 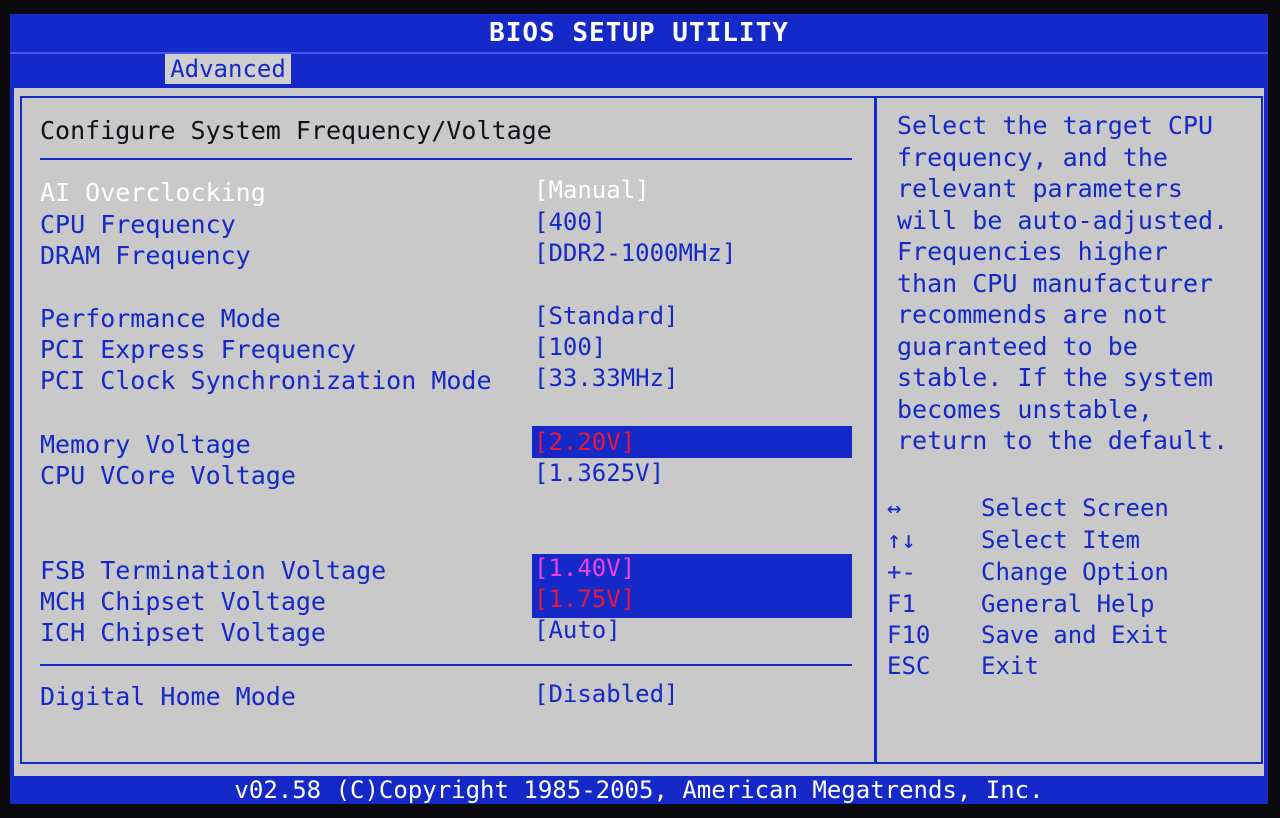 What do you see at coordinates (183, 632) in the screenshot?
I see `setting-label-ich-chipset-voltage: ICH Chipset Voltage` at bounding box center [183, 632].